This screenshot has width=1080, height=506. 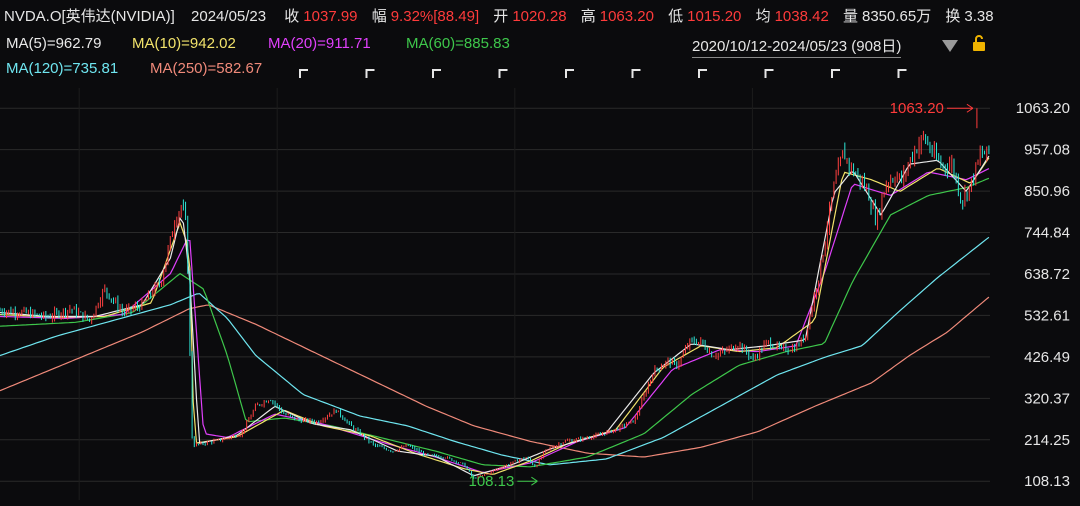 What do you see at coordinates (917, 108) in the screenshot?
I see `high-annotation-label: 1063.20` at bounding box center [917, 108].